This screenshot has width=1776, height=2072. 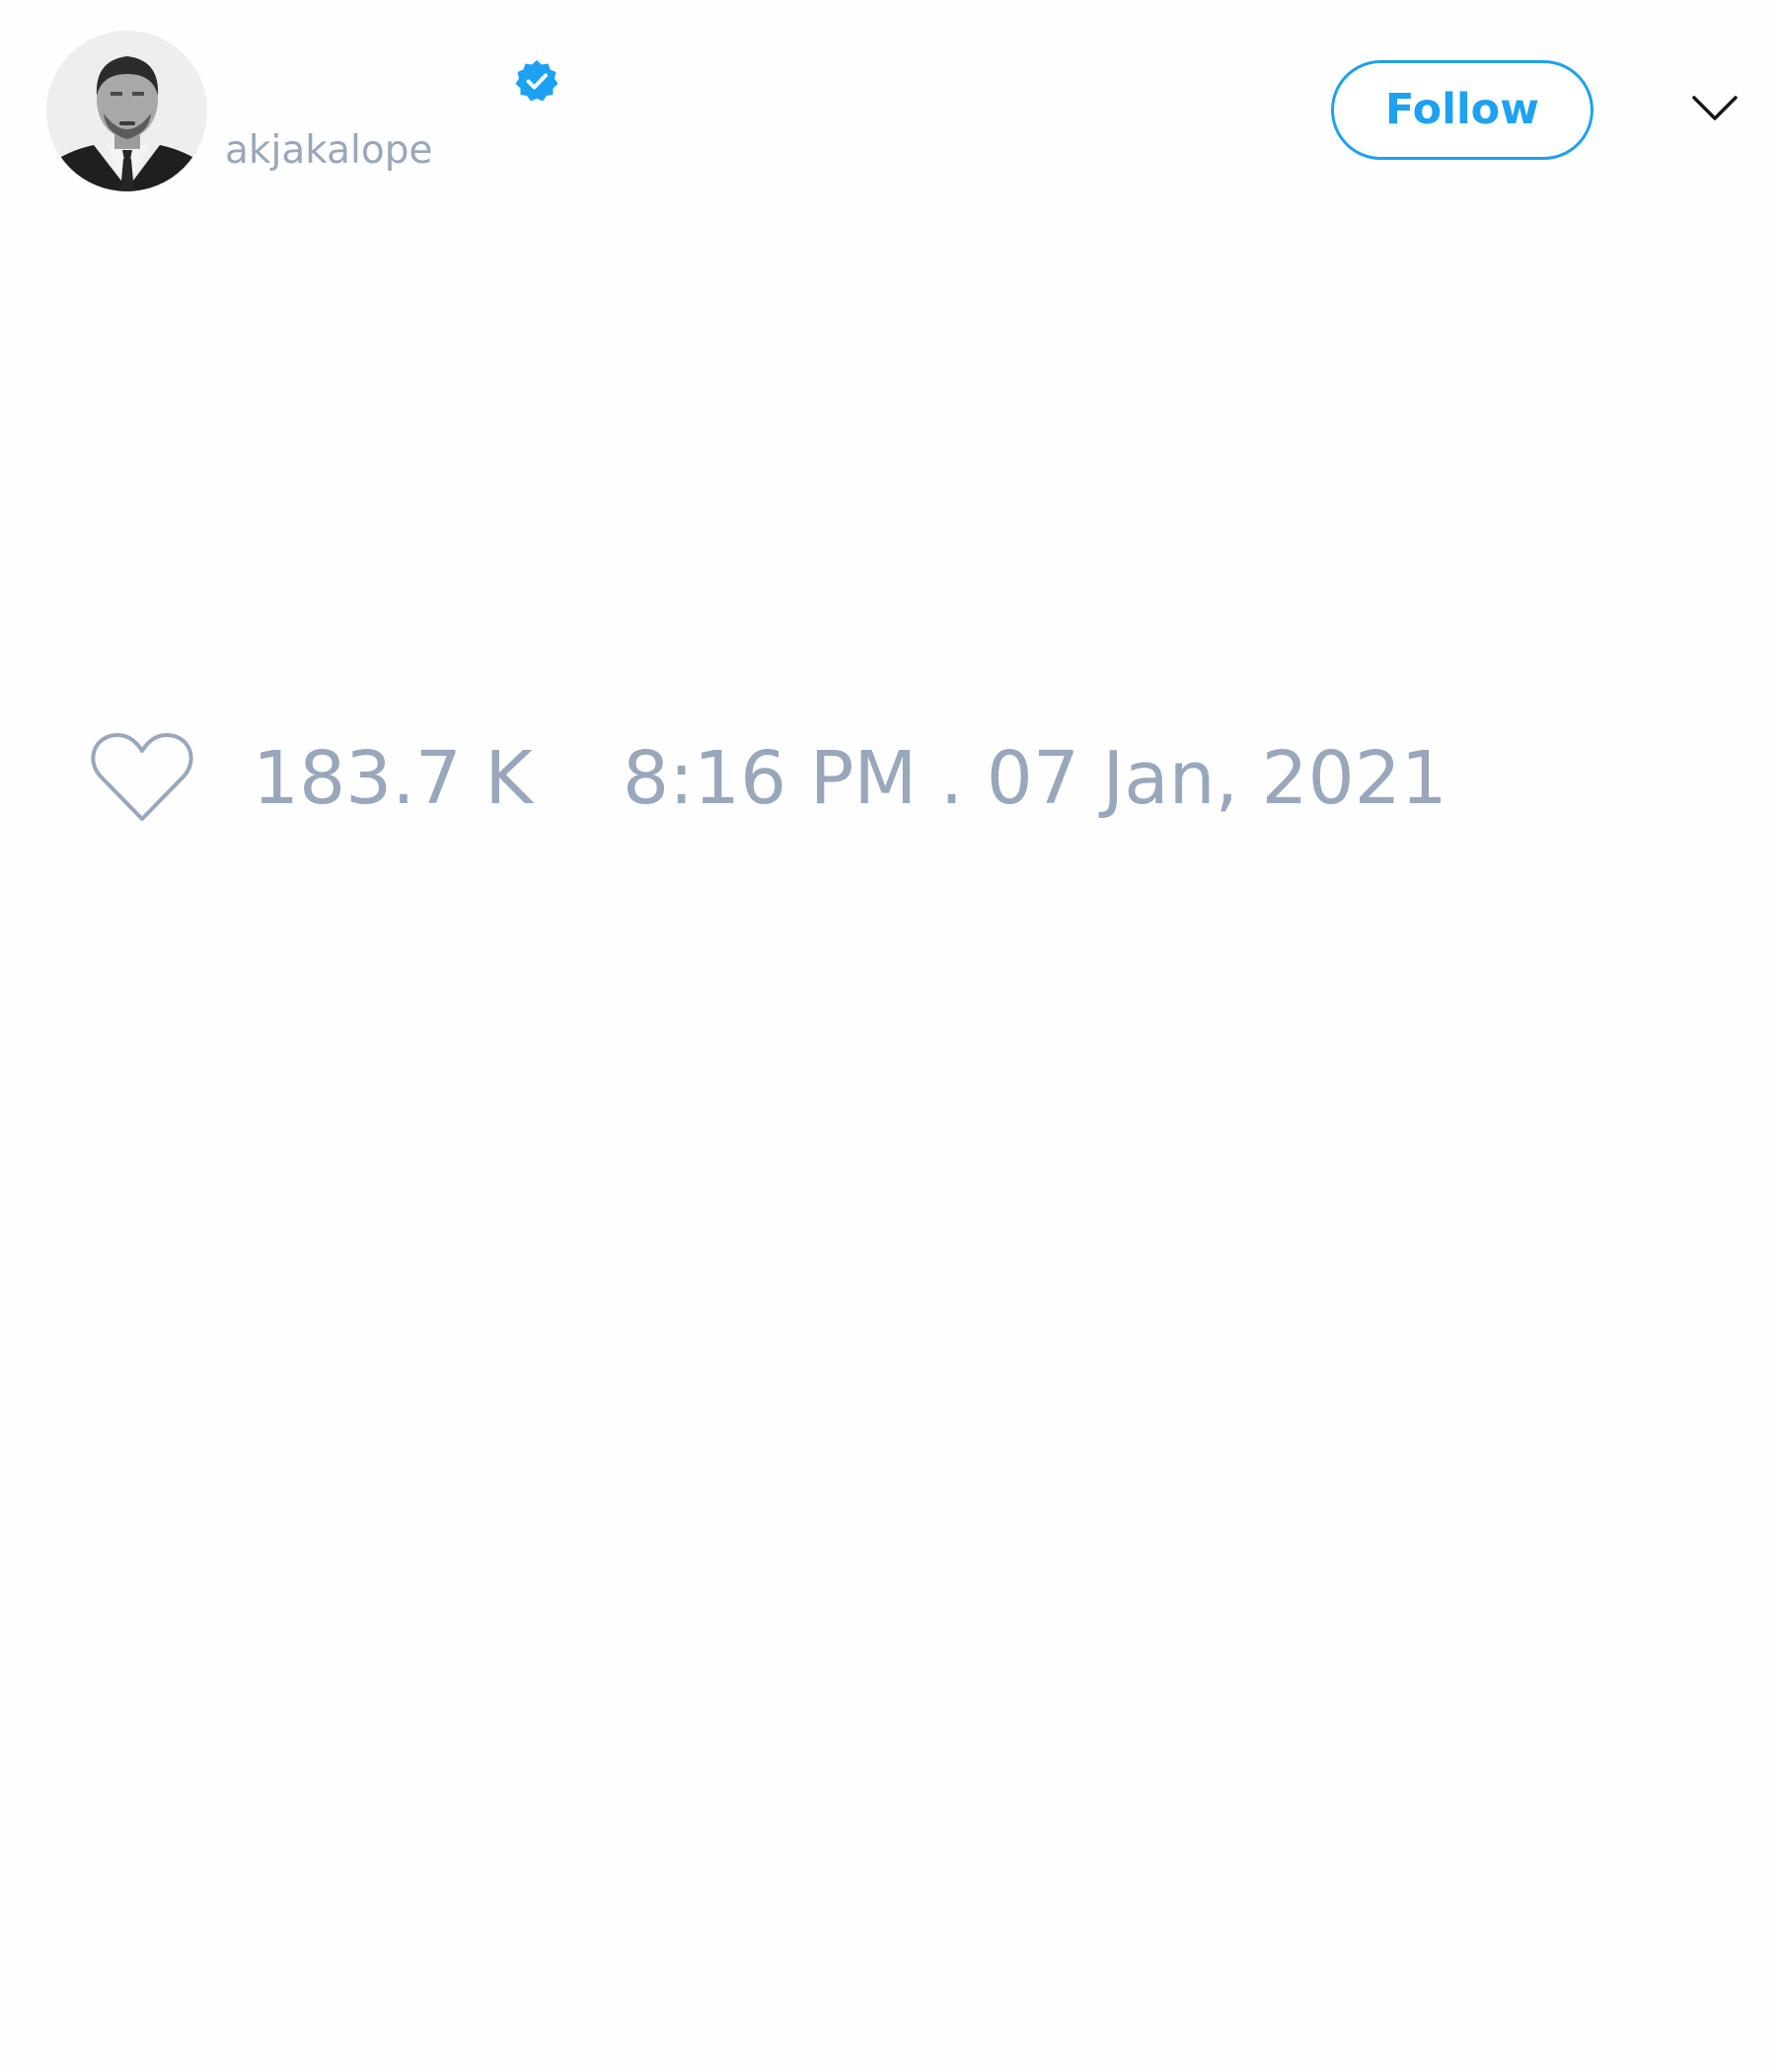 What do you see at coordinates (329, 151) in the screenshot?
I see `user-handle: akjakalope` at bounding box center [329, 151].